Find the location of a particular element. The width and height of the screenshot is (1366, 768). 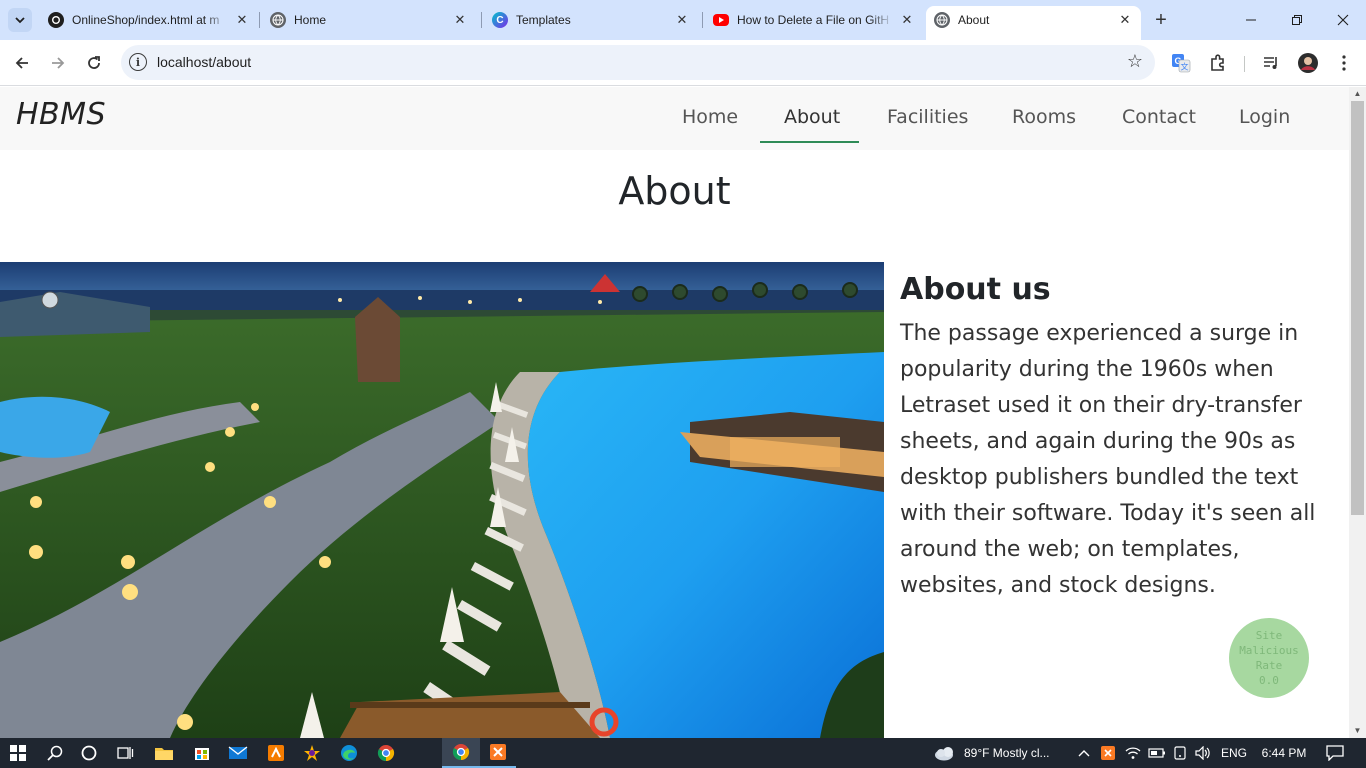

clock: 6:44 PM is located at coordinates (1284, 753).